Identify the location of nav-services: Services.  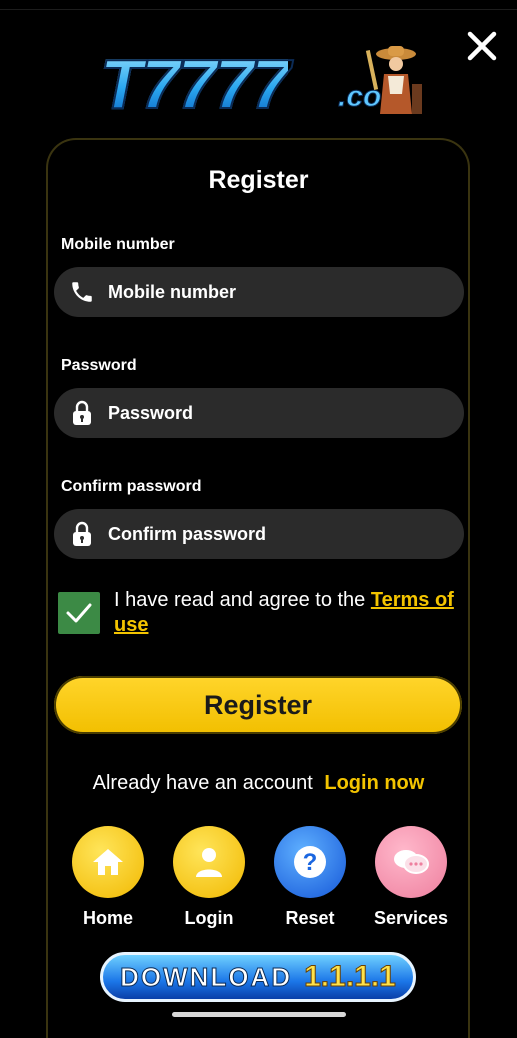
(411, 877).